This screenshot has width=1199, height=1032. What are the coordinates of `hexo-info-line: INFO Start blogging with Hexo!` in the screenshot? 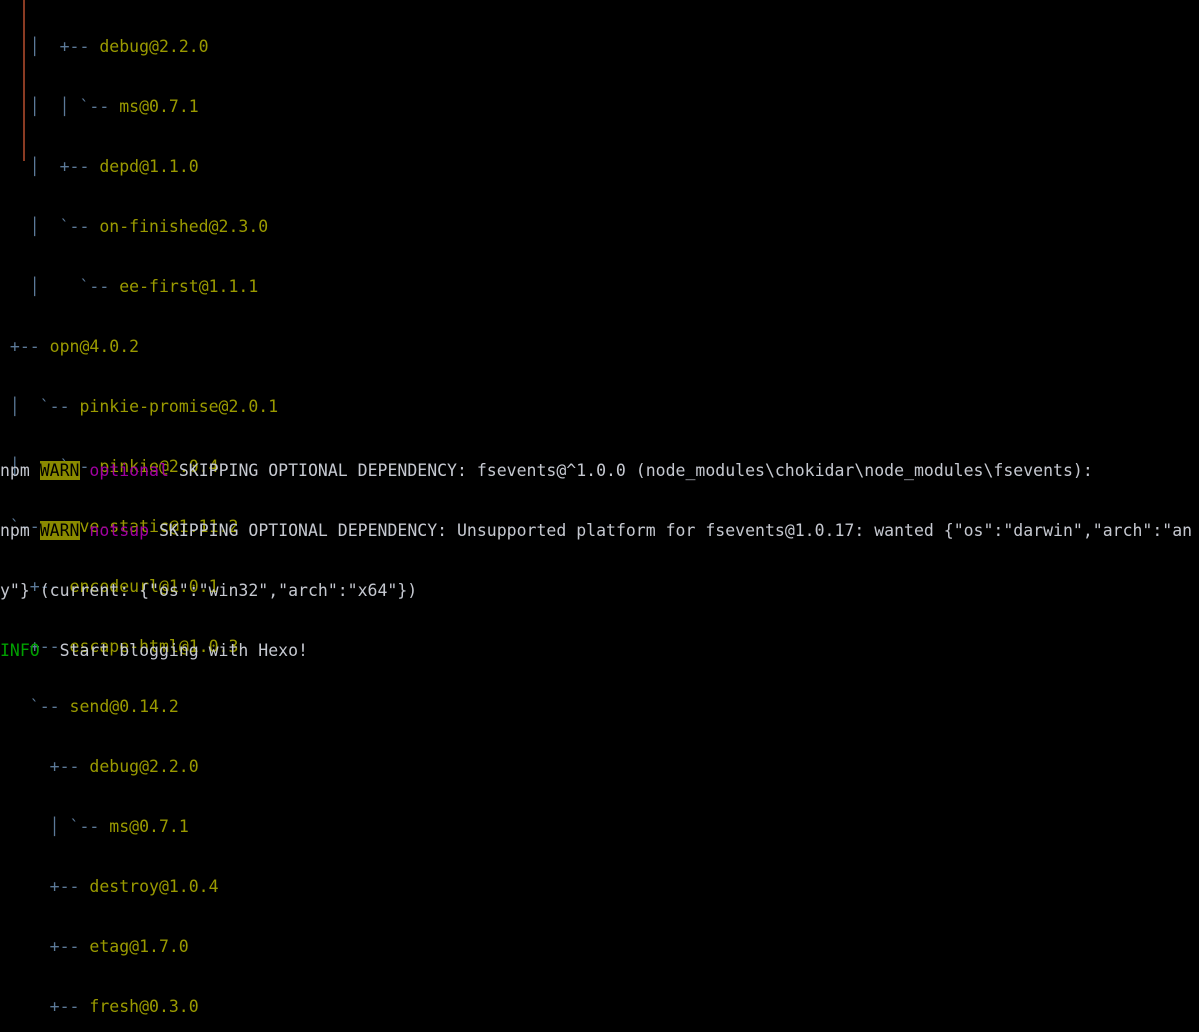 It's located at (596, 651).